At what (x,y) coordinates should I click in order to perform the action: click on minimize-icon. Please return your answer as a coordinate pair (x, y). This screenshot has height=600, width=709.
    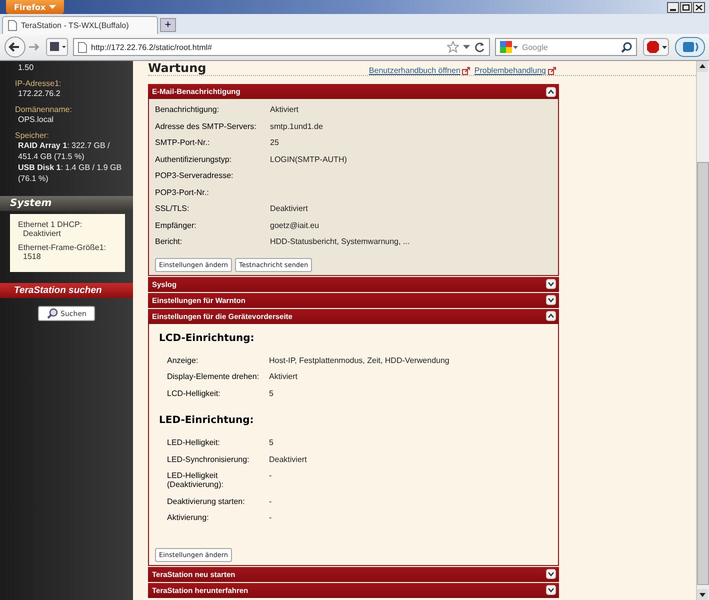
    Looking at the image, I should click on (673, 7).